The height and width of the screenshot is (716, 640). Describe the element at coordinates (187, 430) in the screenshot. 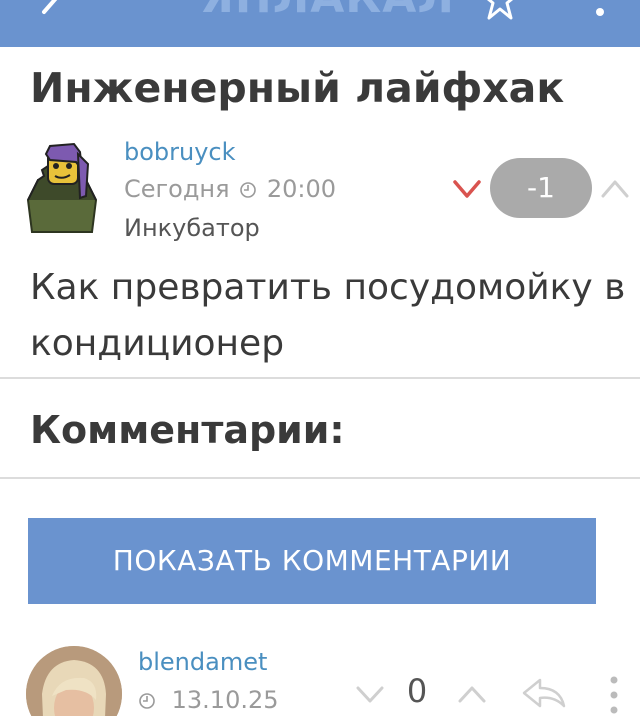

I see `comments-heading: Комментарии:` at that location.